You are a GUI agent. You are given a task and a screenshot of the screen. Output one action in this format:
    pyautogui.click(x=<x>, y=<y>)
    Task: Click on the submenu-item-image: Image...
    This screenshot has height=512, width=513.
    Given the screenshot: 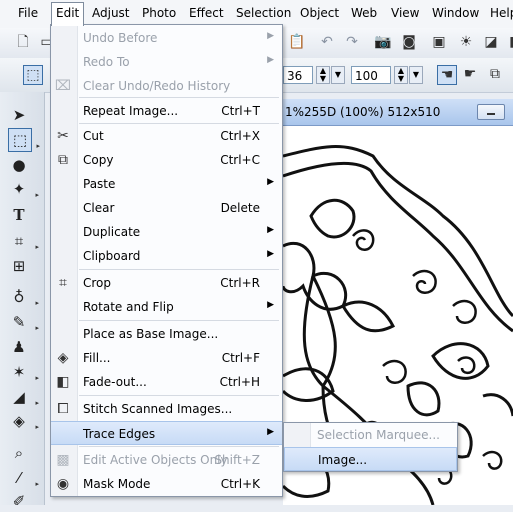 What is the action you would take?
    pyautogui.click(x=370, y=459)
    